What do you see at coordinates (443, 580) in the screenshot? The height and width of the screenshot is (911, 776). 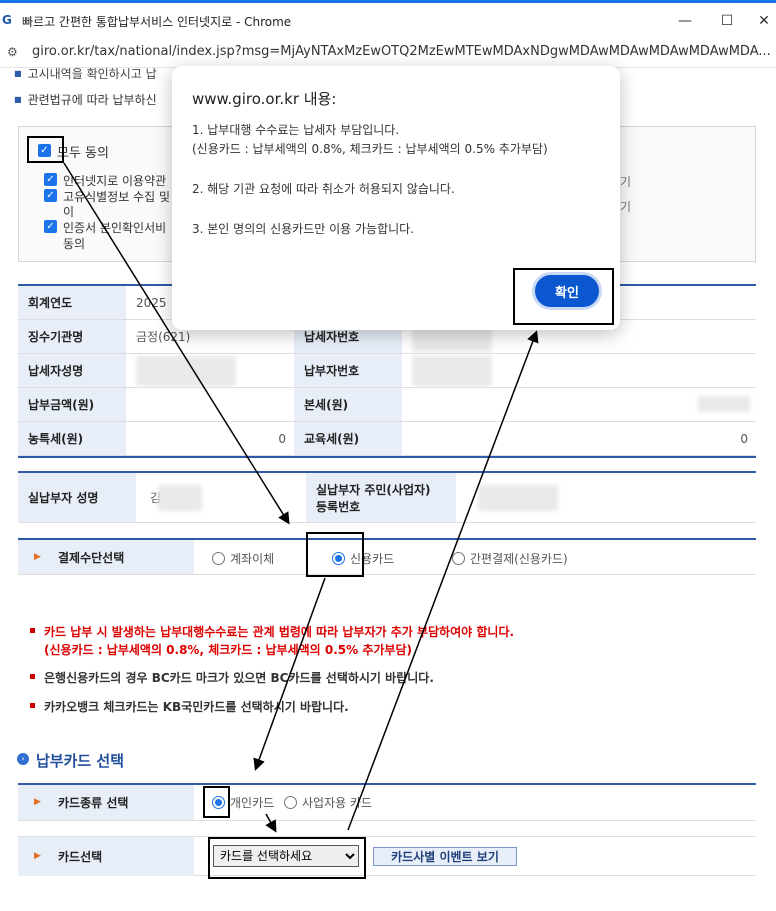 I see `arrow-select-to-confirm` at bounding box center [443, 580].